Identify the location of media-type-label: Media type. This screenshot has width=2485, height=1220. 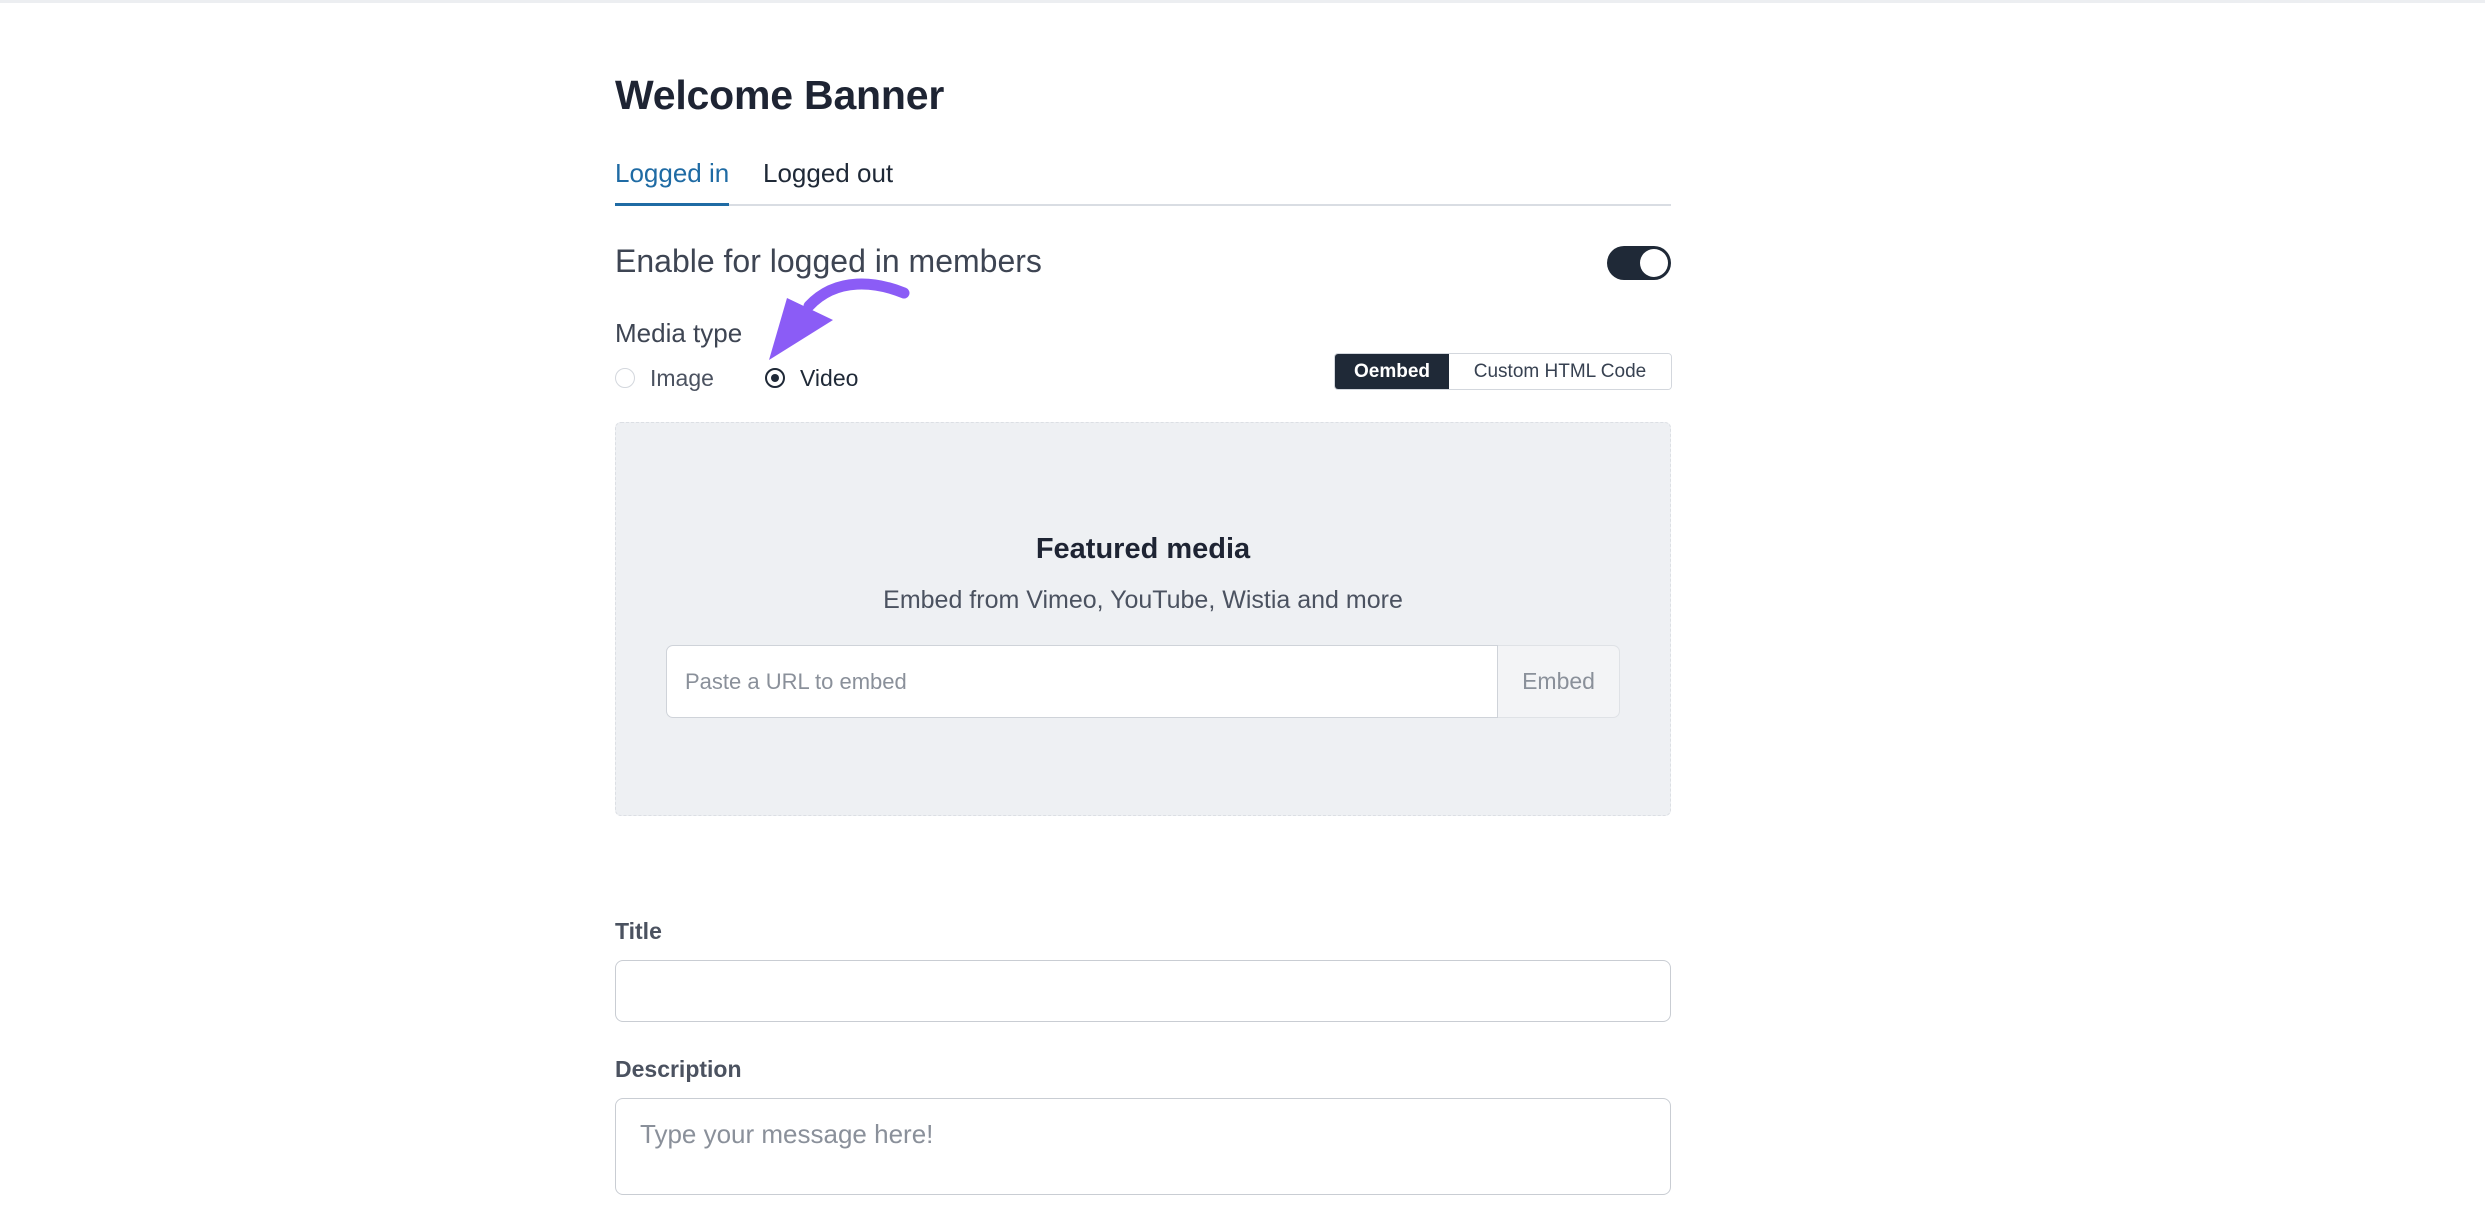
(679, 333).